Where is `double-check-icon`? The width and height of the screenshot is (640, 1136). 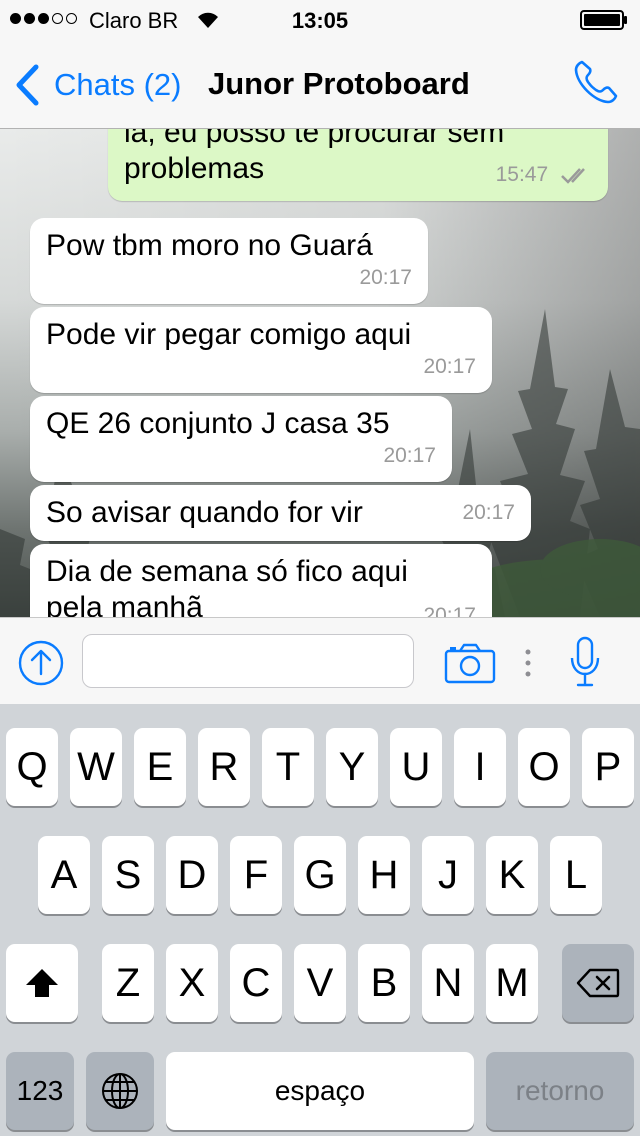
double-check-icon is located at coordinates (573, 176).